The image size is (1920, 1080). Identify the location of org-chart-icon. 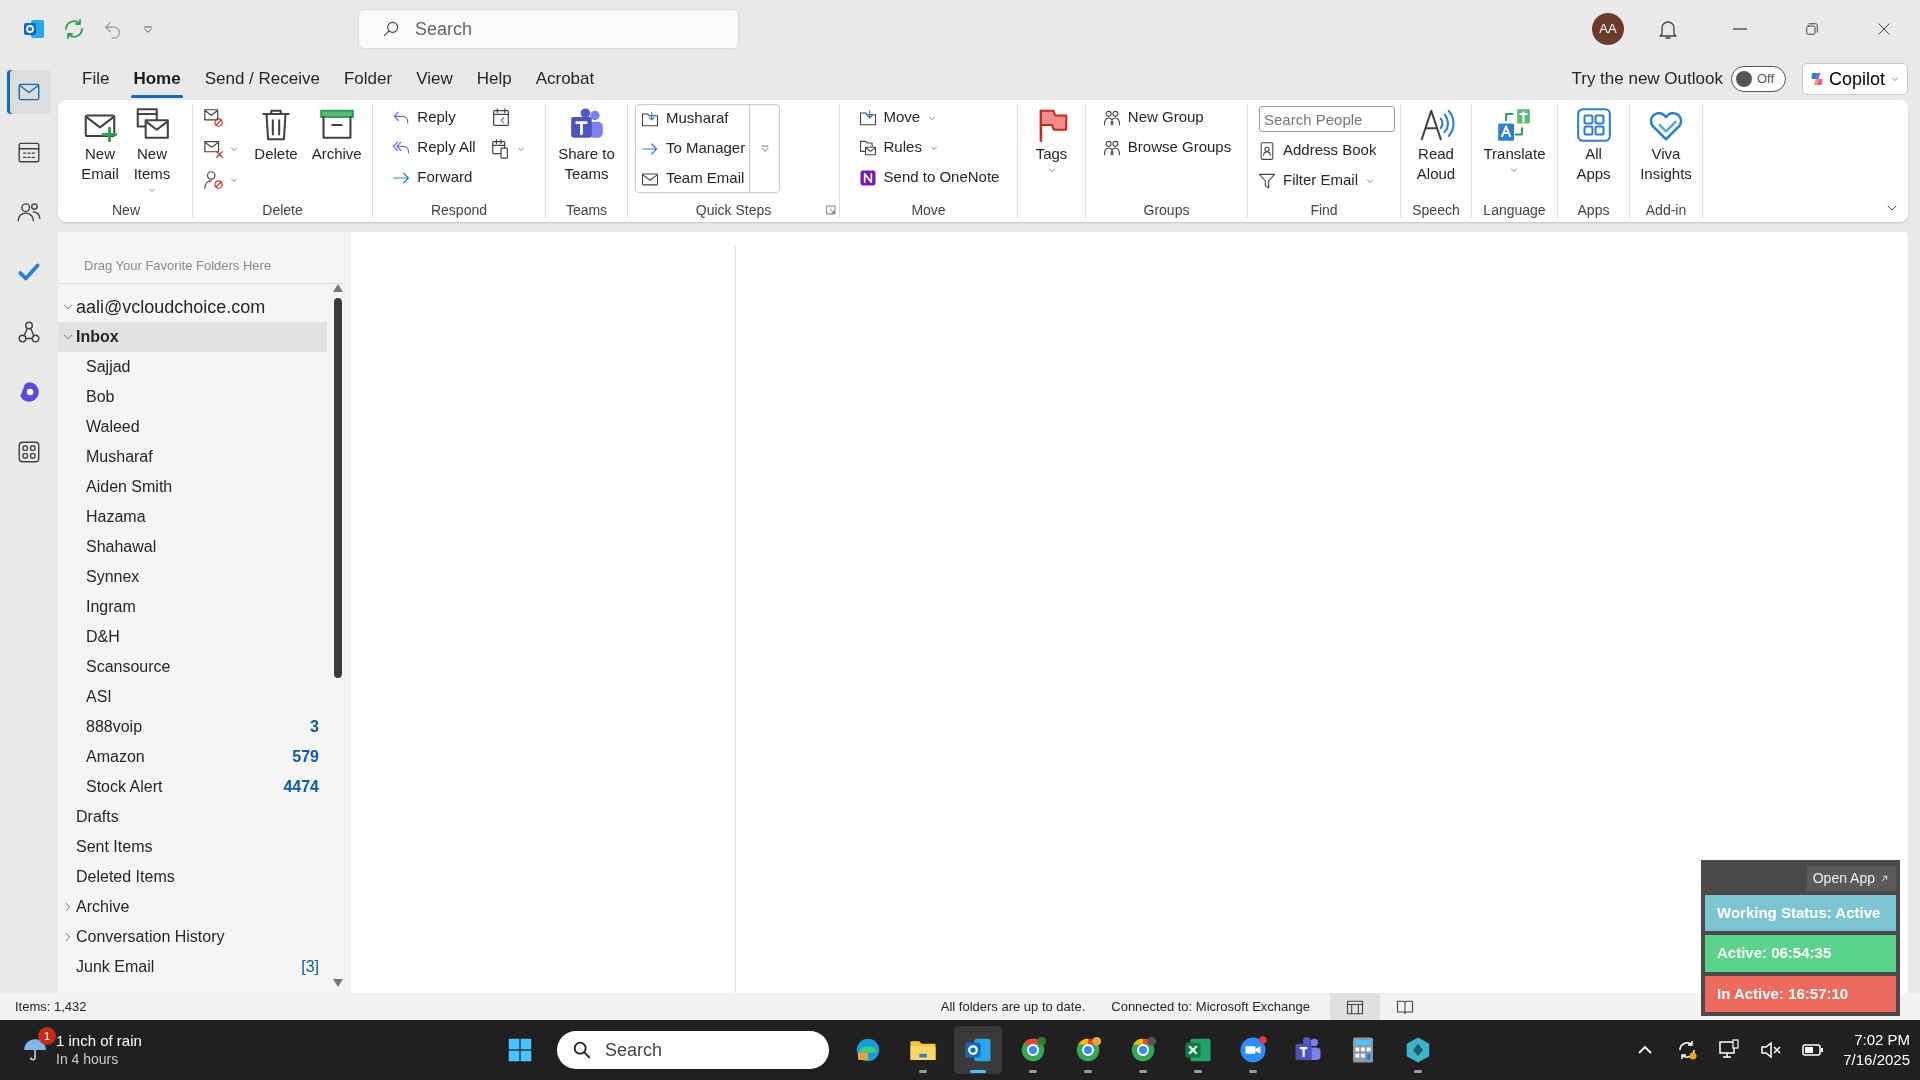
(29, 332).